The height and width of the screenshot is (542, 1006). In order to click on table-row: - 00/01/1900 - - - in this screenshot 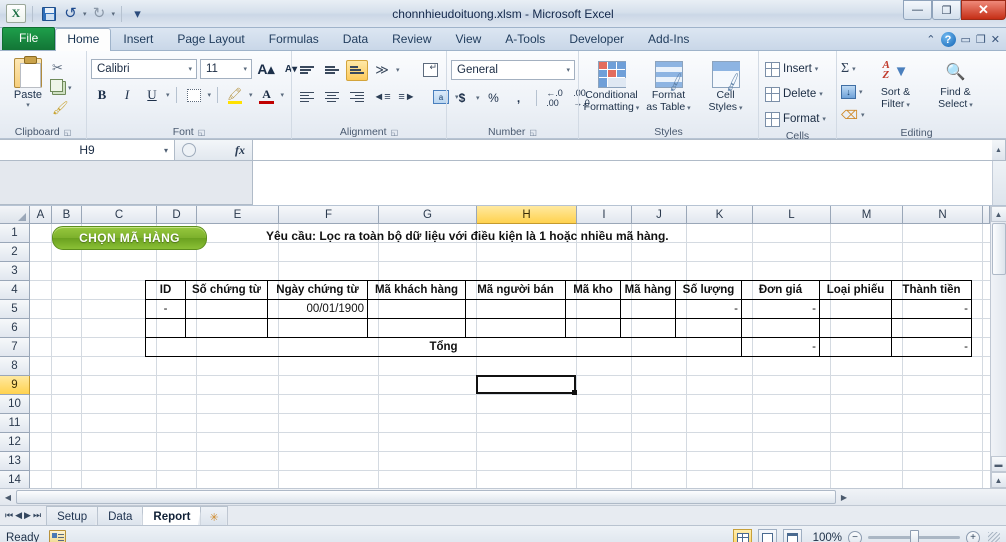, I will do `click(558, 309)`.